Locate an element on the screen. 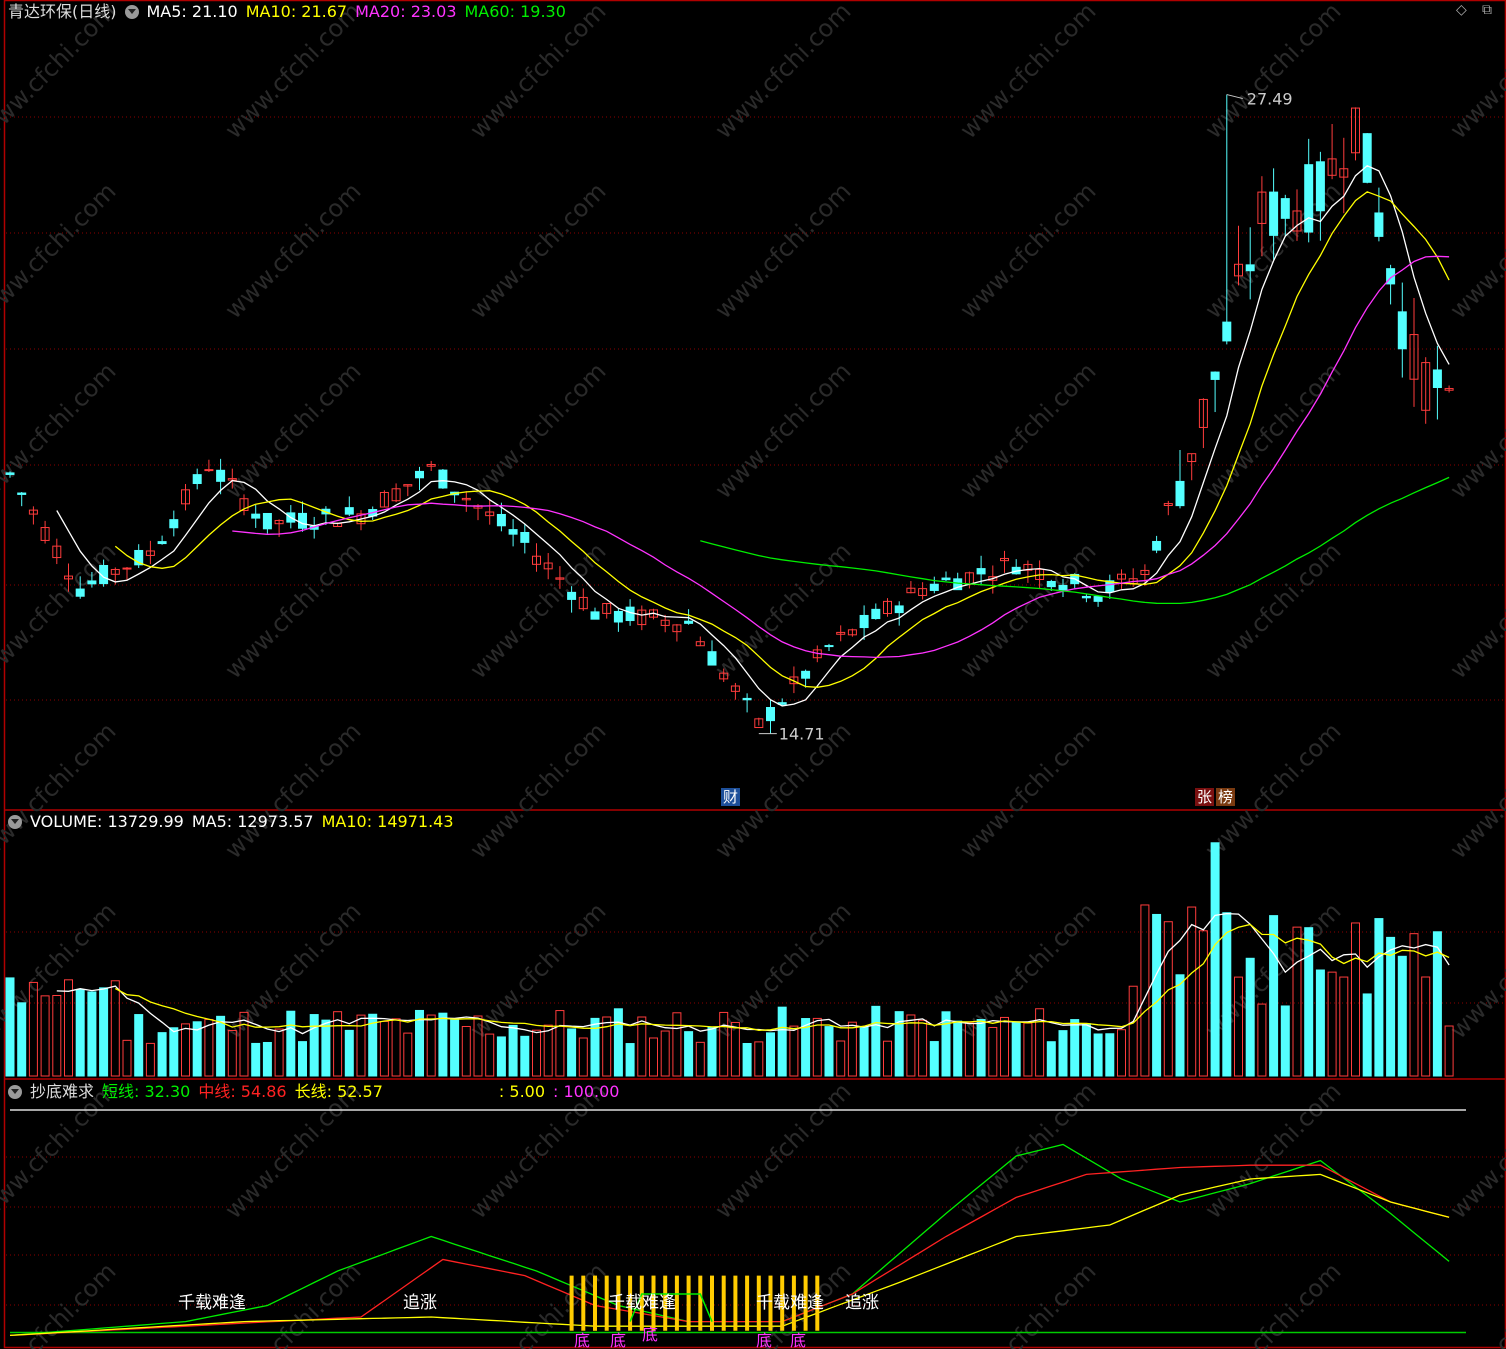  ma10-label: MA10: 21.67 is located at coordinates (296, 11).